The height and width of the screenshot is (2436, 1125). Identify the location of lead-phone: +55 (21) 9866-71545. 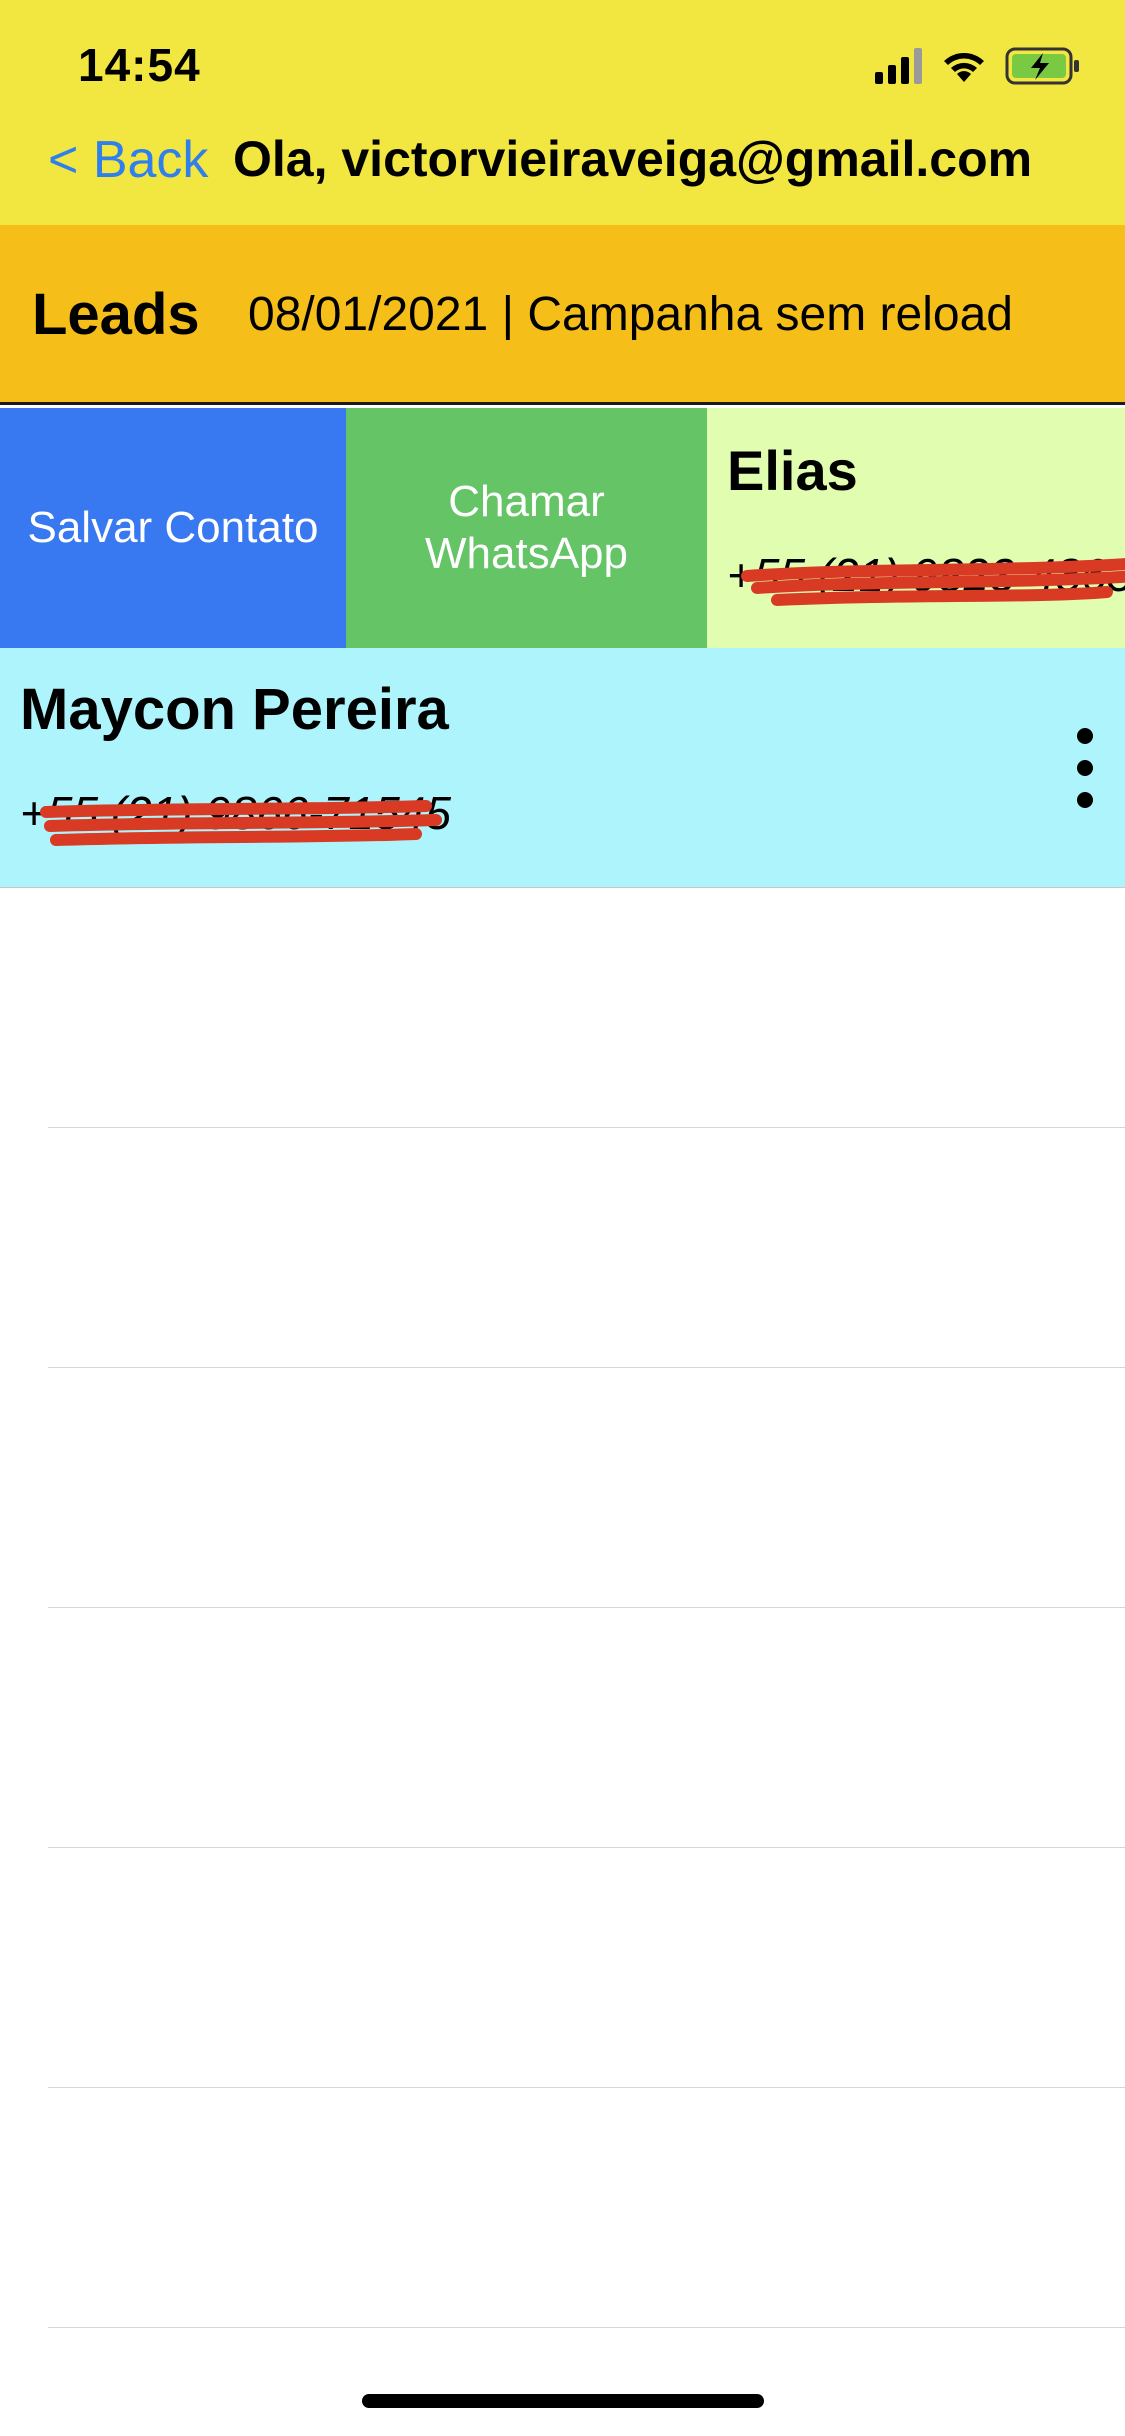
(235, 813).